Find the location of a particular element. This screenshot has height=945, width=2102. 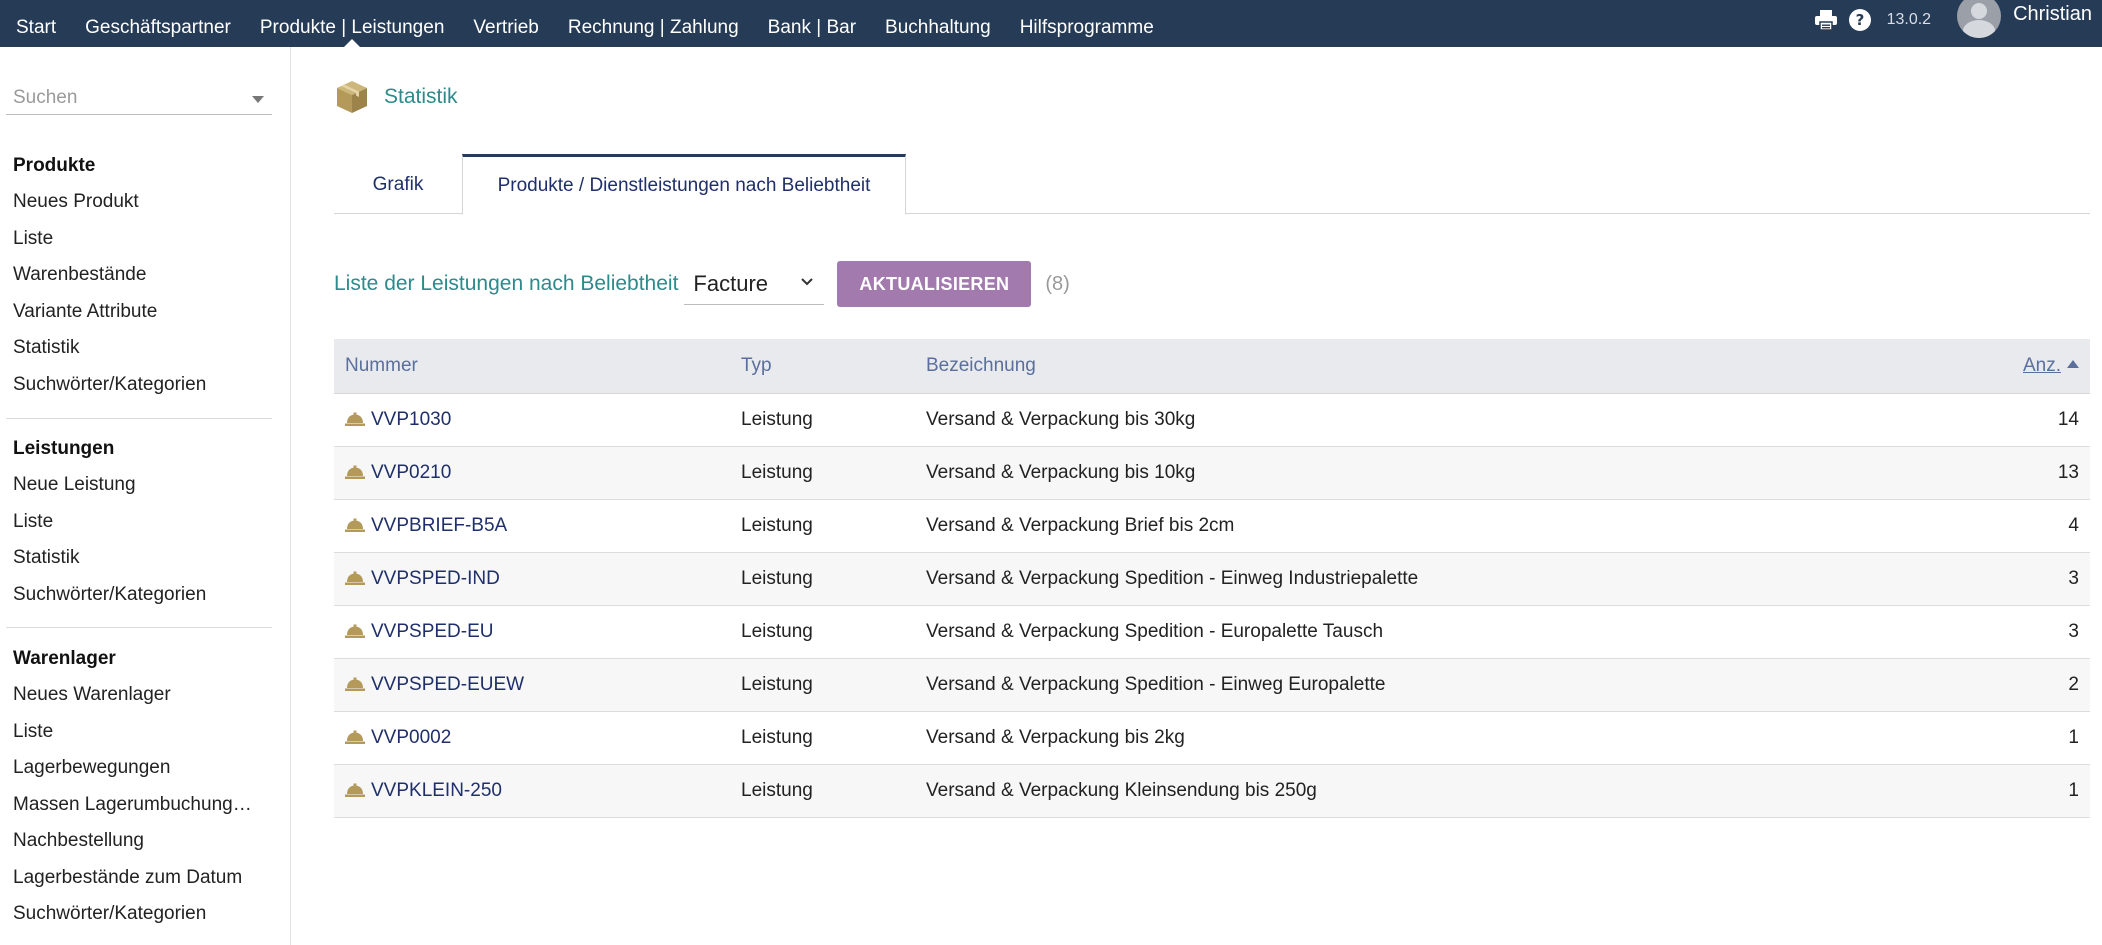

page-header: Statistik is located at coordinates (396, 97).